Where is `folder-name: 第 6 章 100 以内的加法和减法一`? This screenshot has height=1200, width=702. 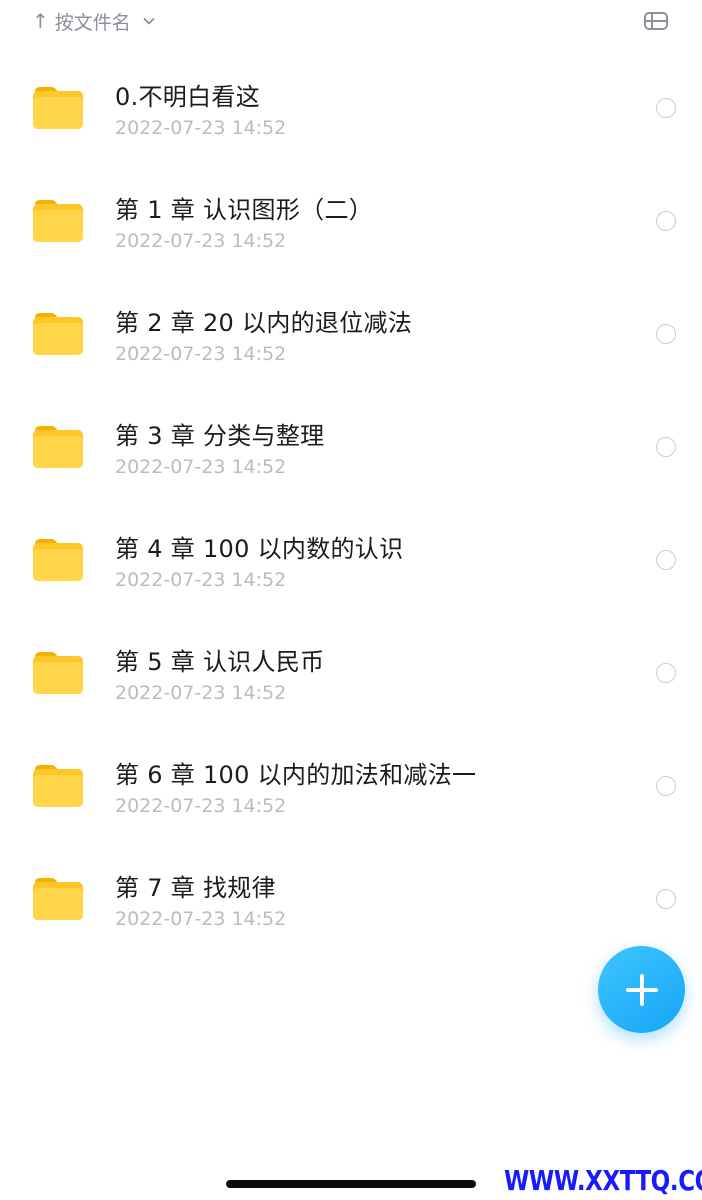 folder-name: 第 6 章 100 以内的加法和减法一 is located at coordinates (296, 775).